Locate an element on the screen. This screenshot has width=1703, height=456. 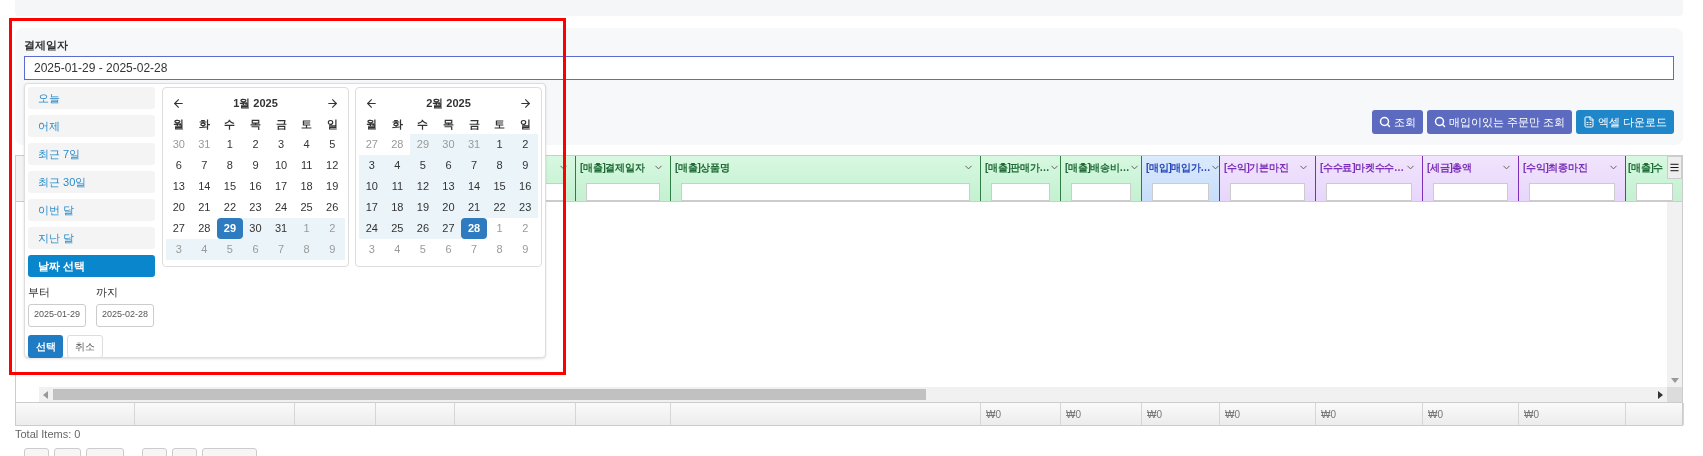
column-title: [매출]수 is located at coordinates (1646, 167).